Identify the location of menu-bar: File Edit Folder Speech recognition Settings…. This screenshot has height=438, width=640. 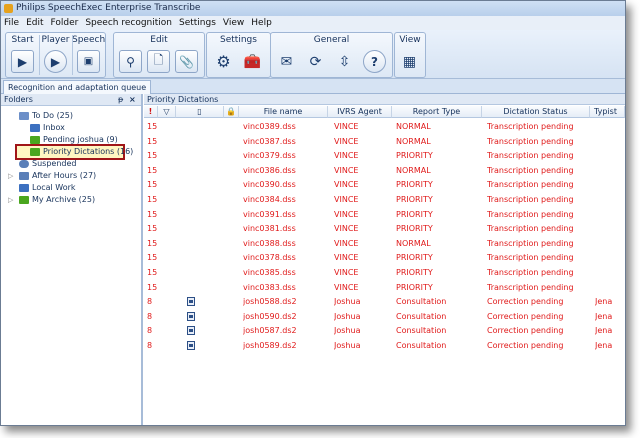
(313, 23).